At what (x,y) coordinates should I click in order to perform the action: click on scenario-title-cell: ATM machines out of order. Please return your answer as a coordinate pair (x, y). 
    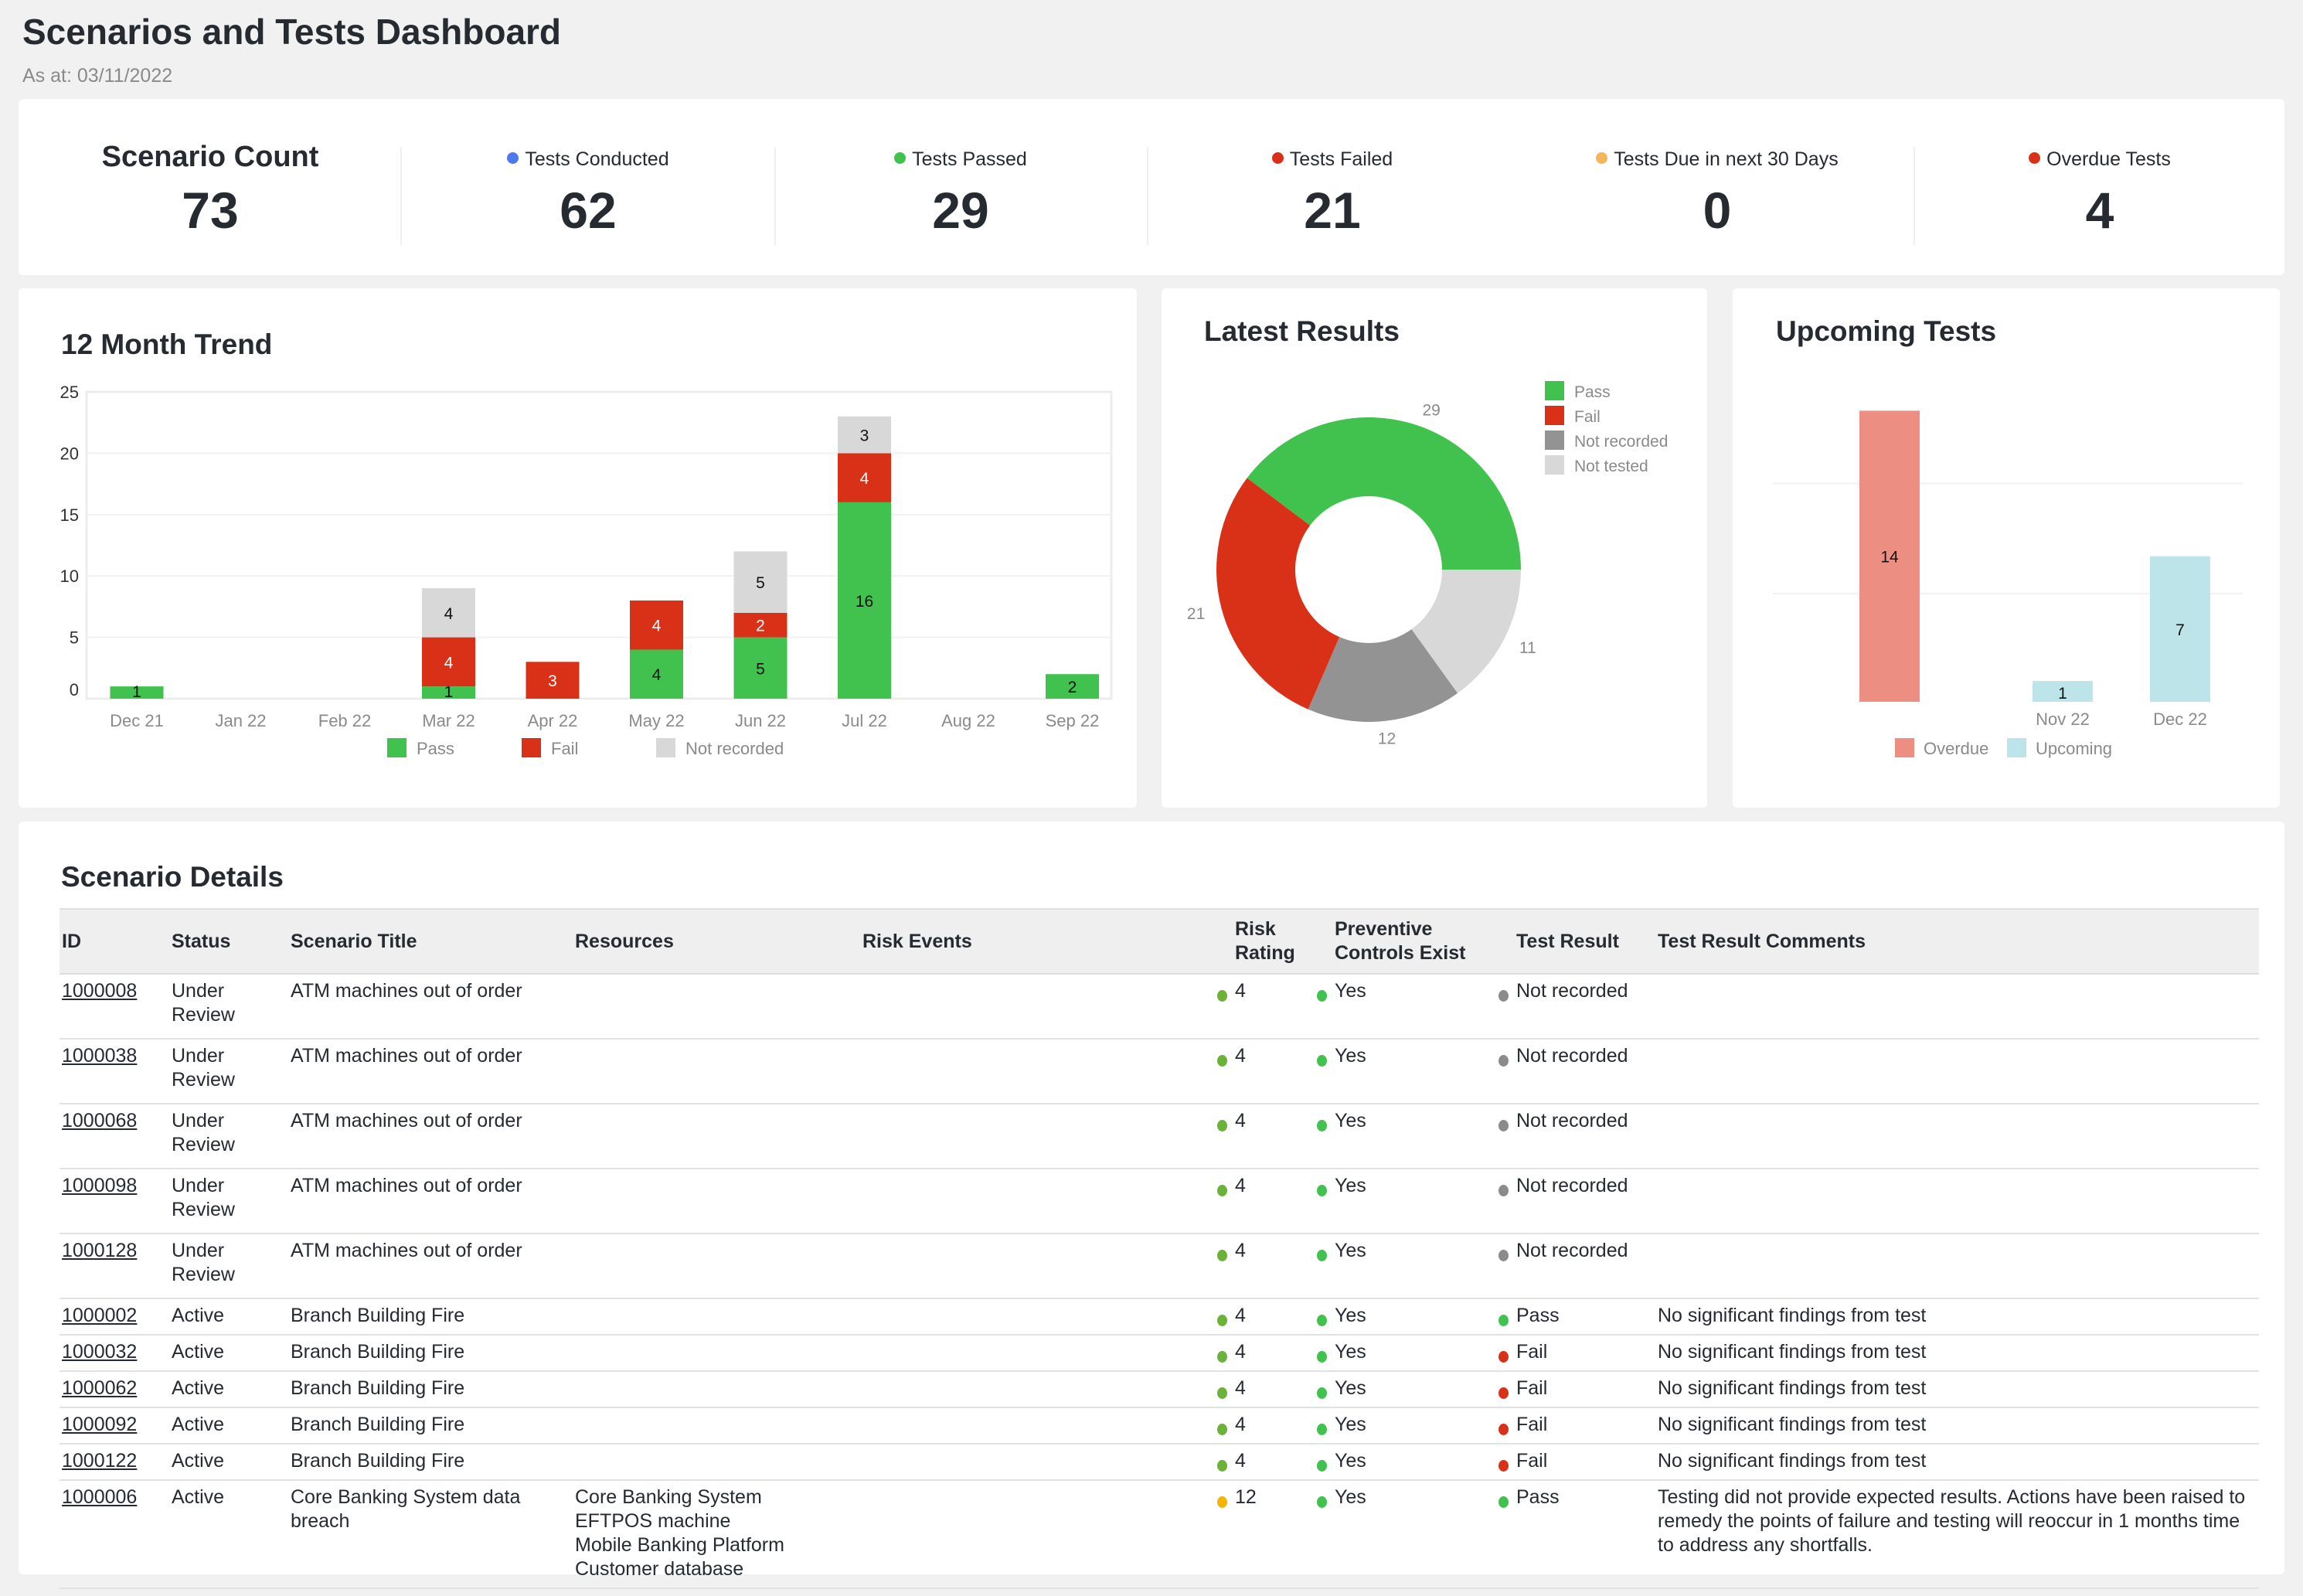
    Looking at the image, I should click on (430, 1007).